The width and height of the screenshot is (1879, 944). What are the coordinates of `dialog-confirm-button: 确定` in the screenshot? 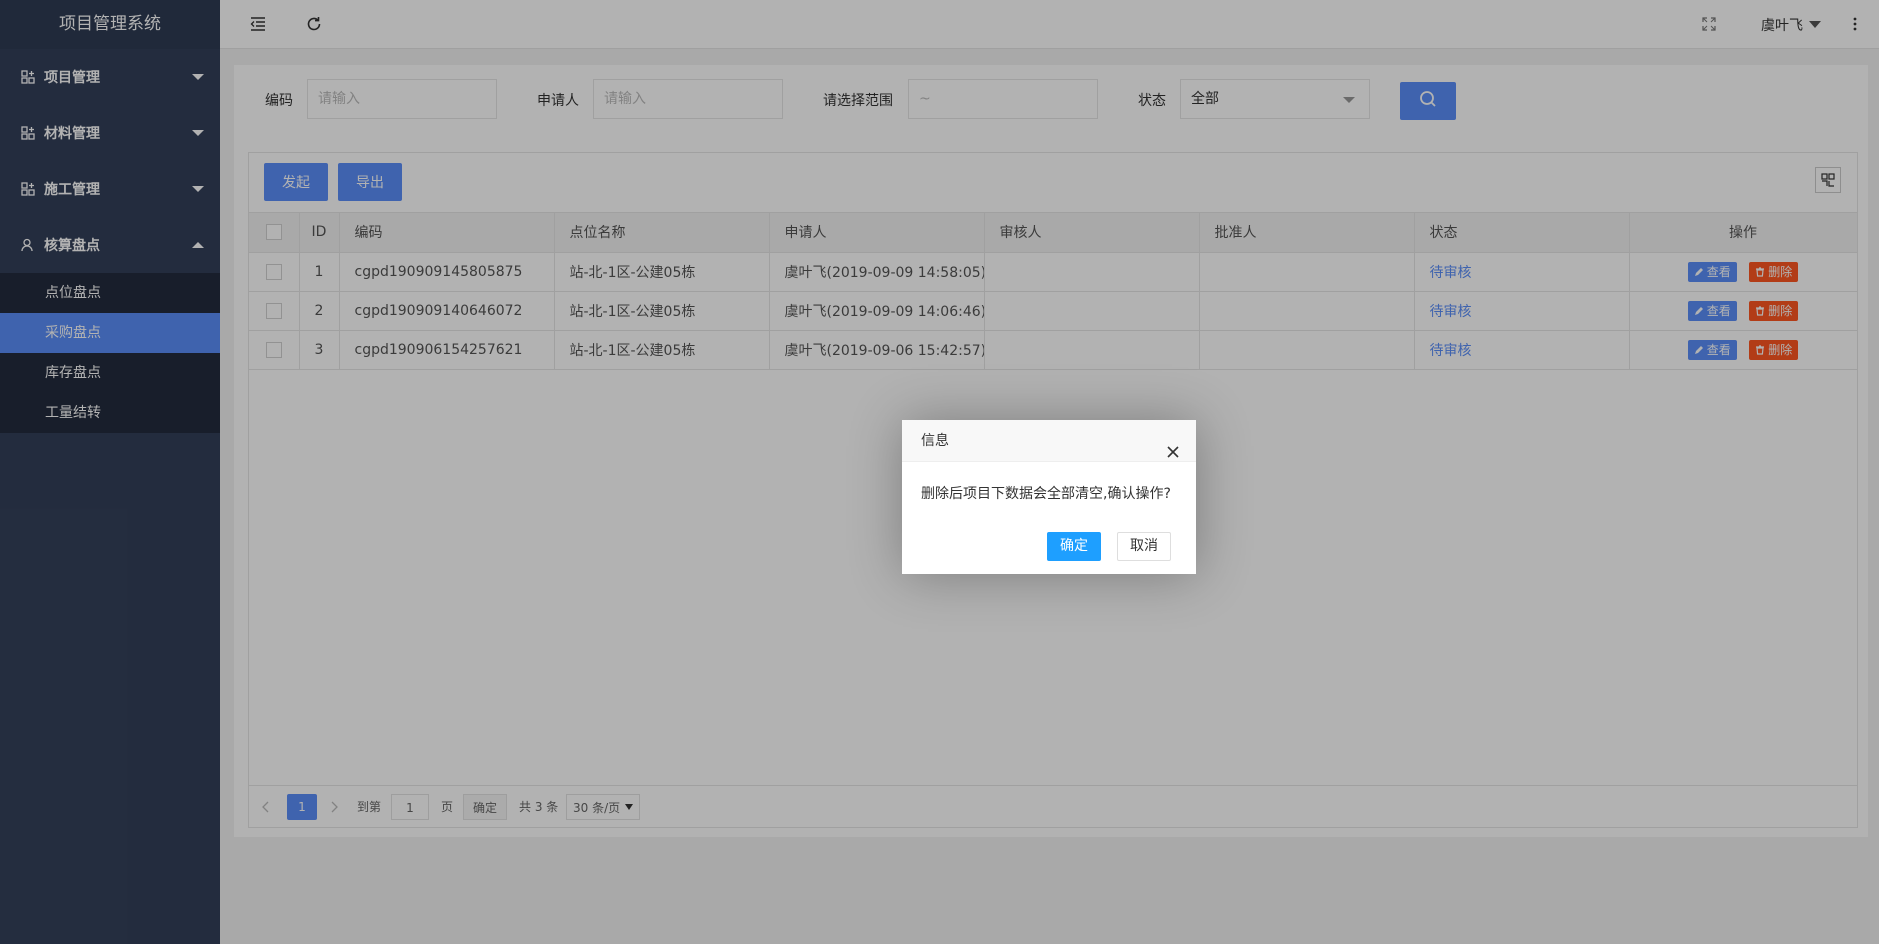 It's located at (1074, 546).